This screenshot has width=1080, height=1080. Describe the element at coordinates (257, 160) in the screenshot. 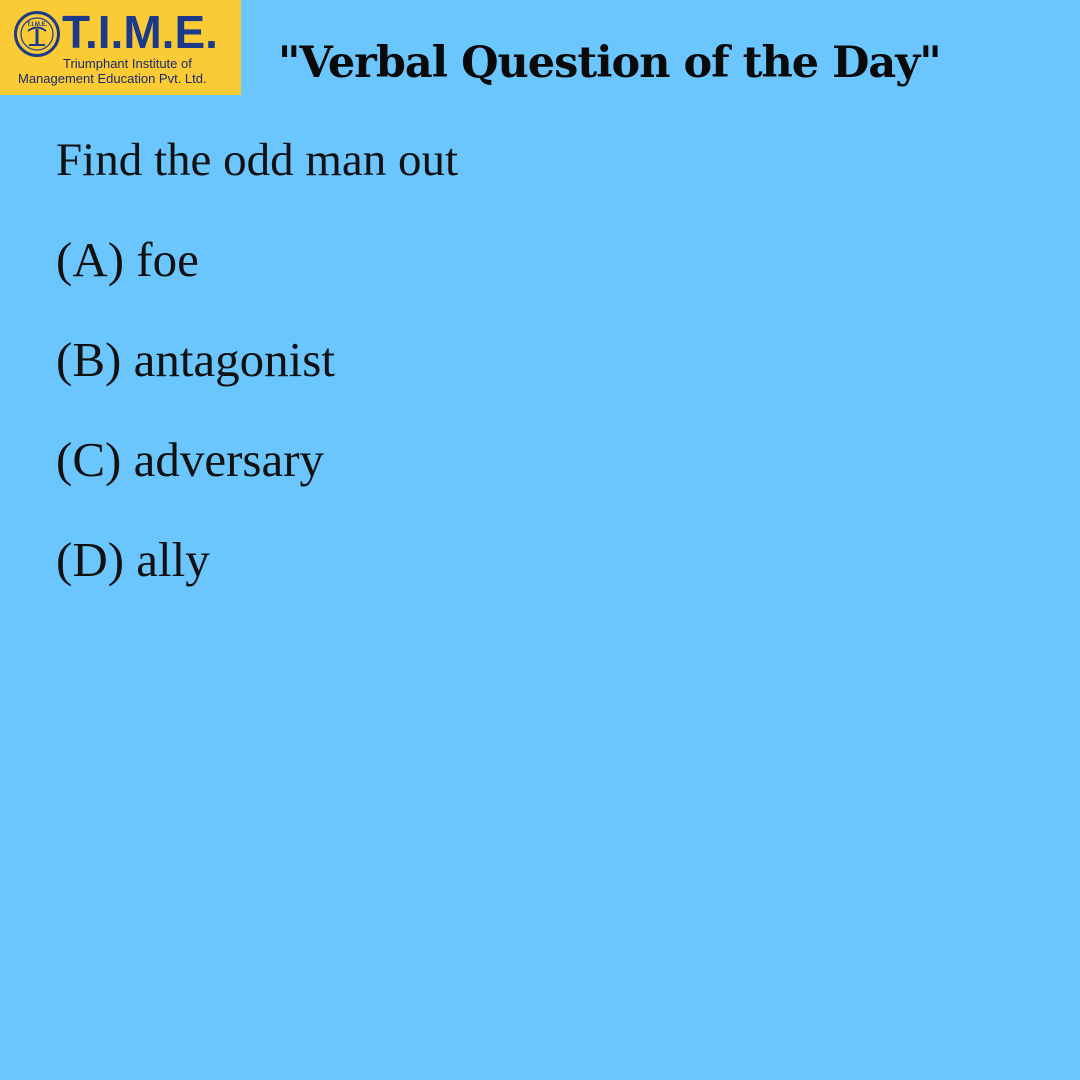

I see `question-text: Find the odd man out` at that location.